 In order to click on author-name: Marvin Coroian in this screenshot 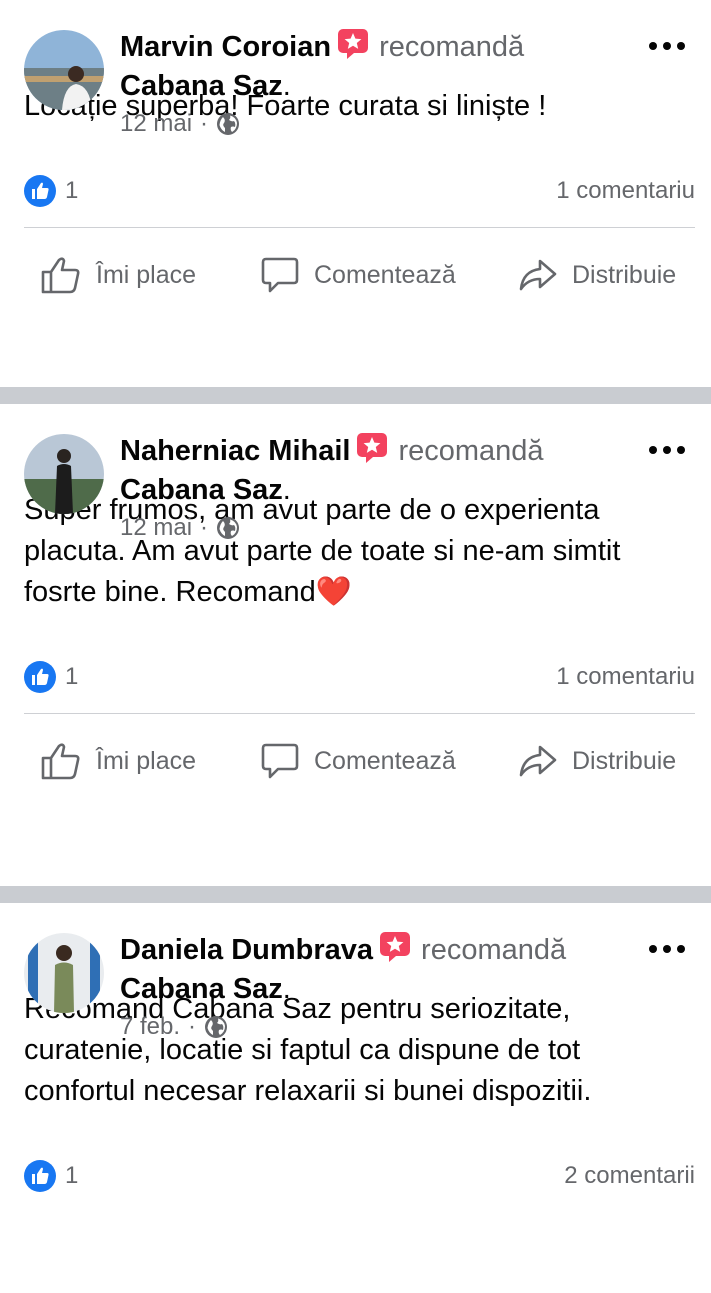, I will do `click(225, 47)`.